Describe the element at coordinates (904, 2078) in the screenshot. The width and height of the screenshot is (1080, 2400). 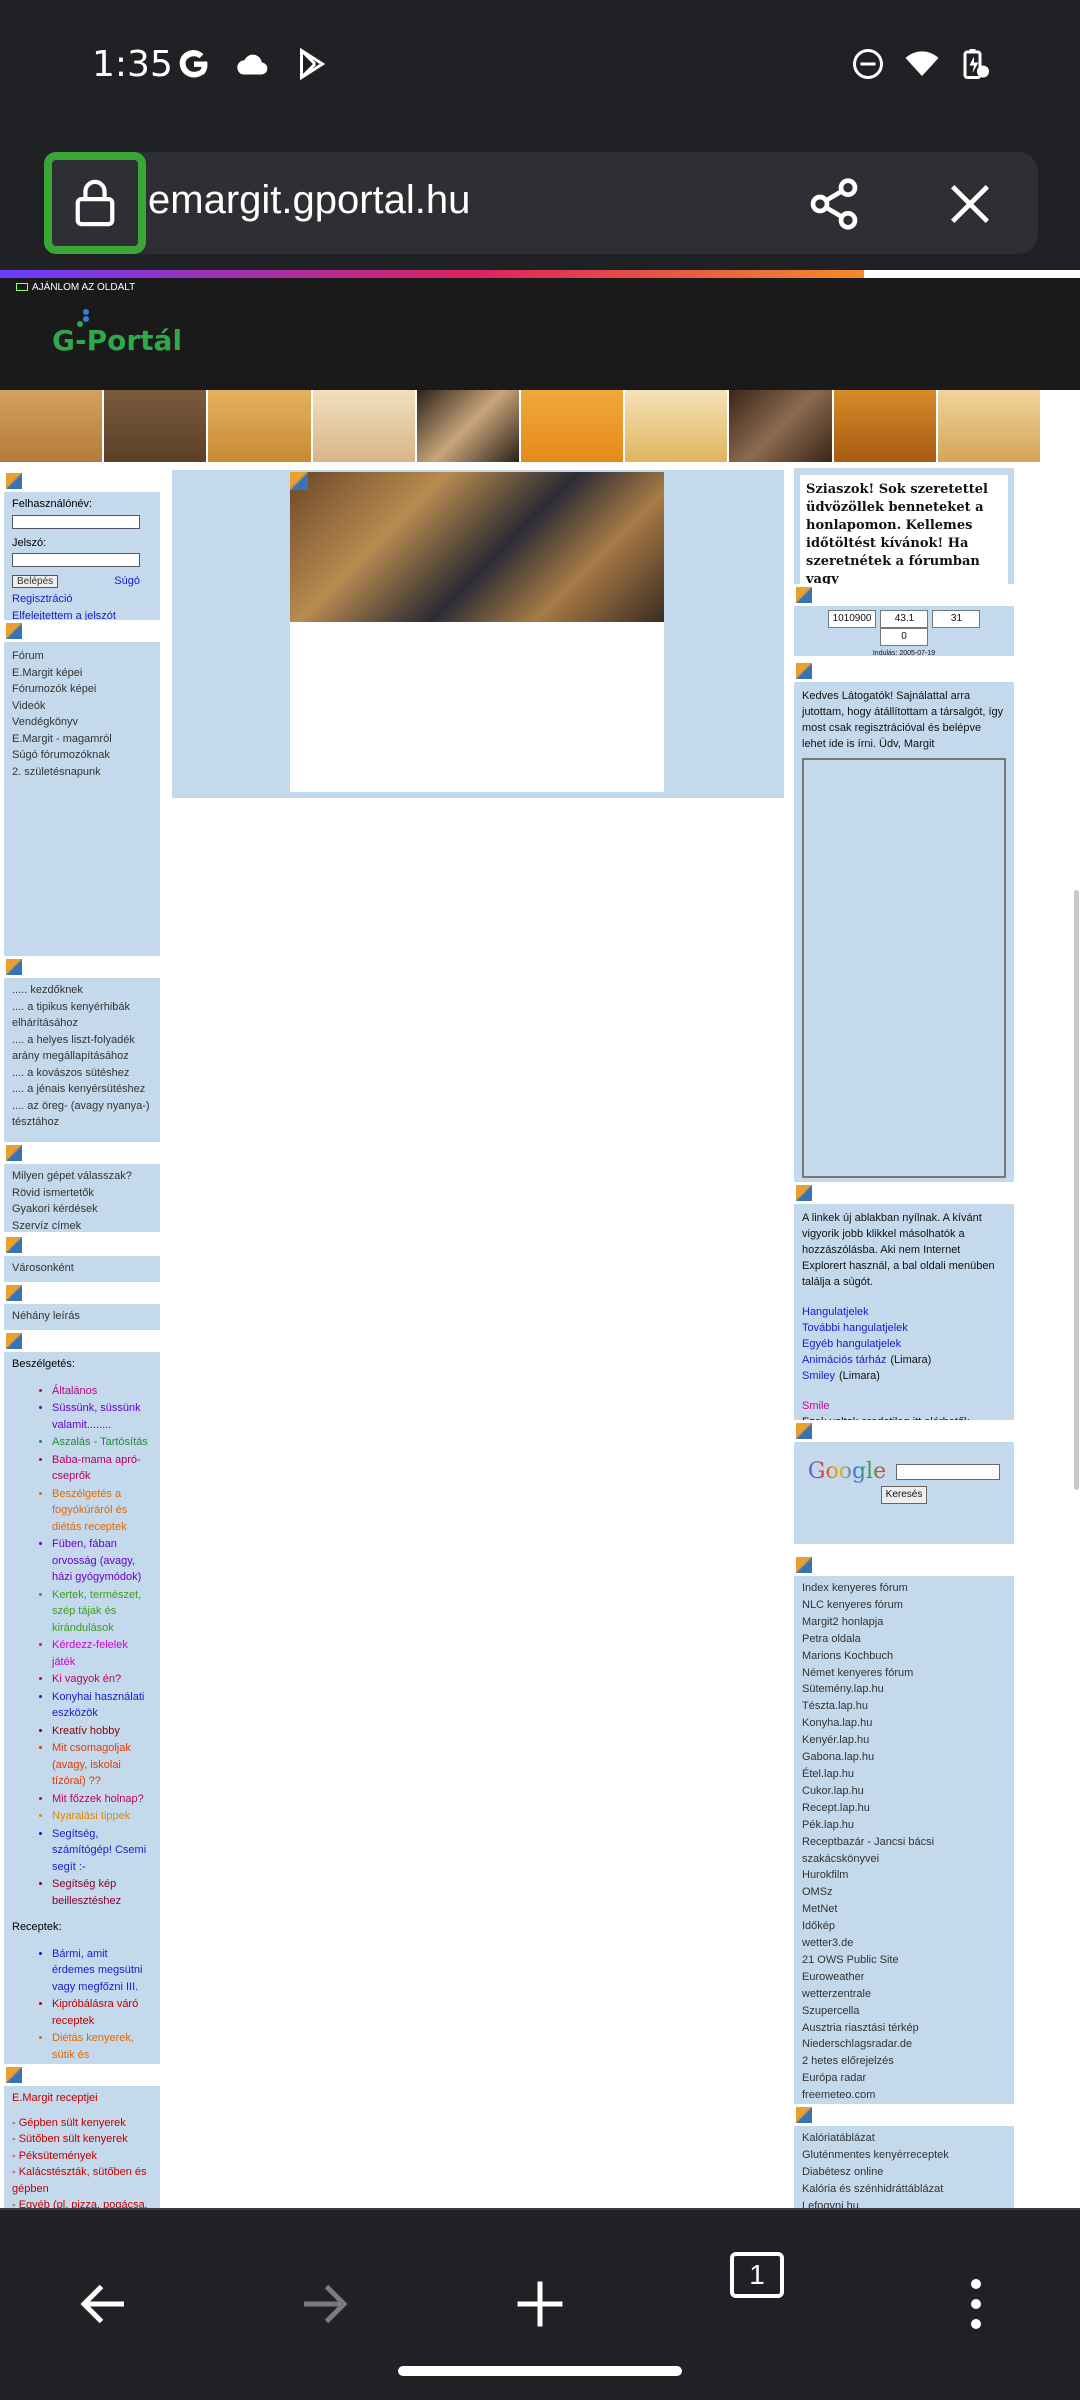
I see `external-link: Európa radar` at that location.